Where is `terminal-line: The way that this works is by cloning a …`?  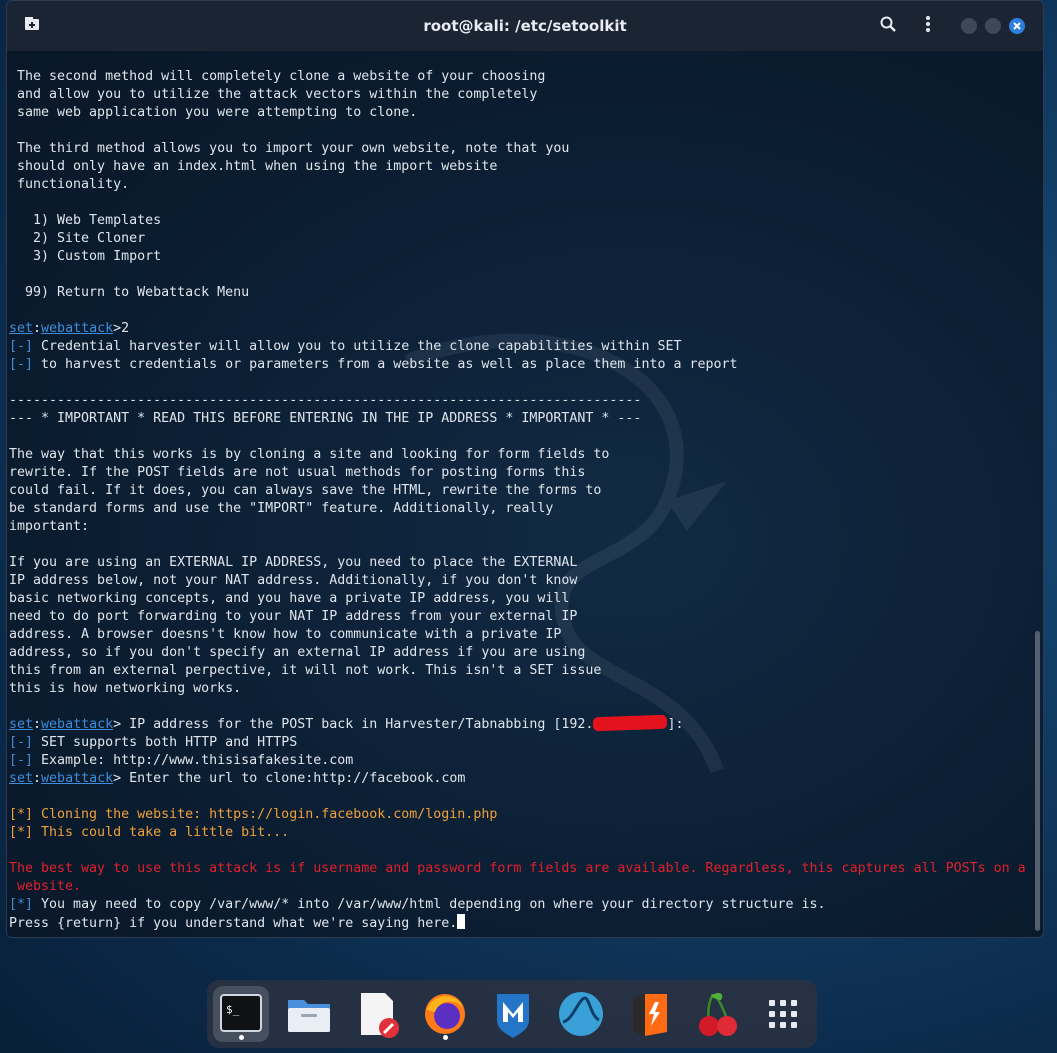 terminal-line: The way that this works is by cloning a … is located at coordinates (517, 455).